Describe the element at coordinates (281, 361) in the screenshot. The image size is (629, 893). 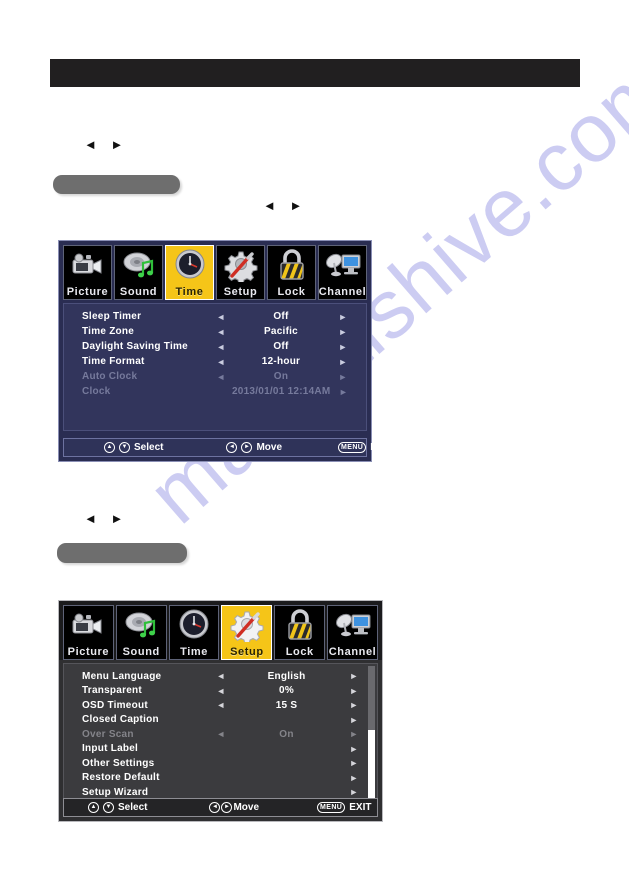
I see `osd-row-value: 12-hour` at that location.